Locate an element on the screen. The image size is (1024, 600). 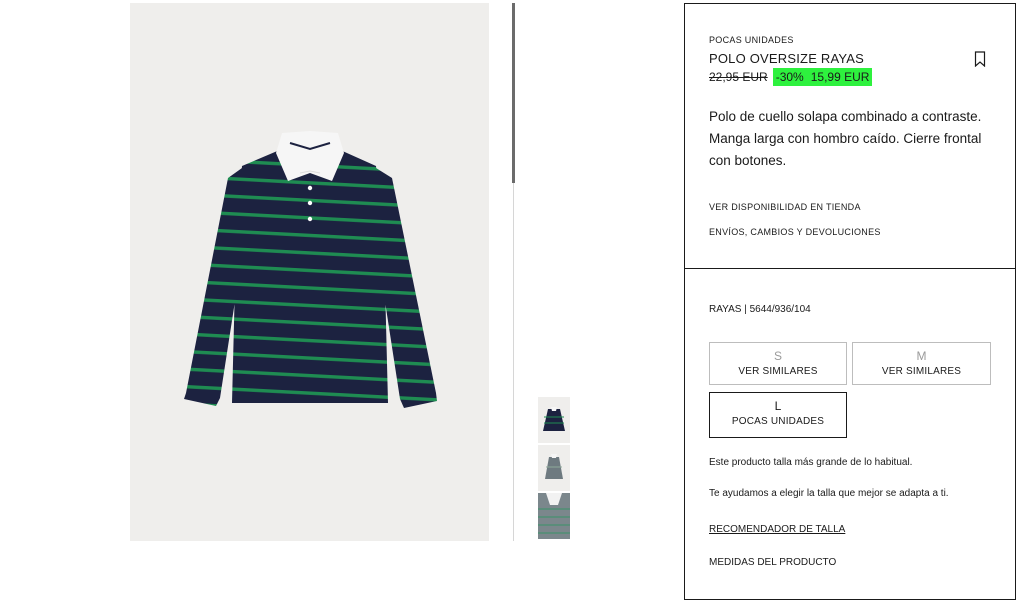
size-option-l: L POCAS UNIDADES is located at coordinates (778, 415).